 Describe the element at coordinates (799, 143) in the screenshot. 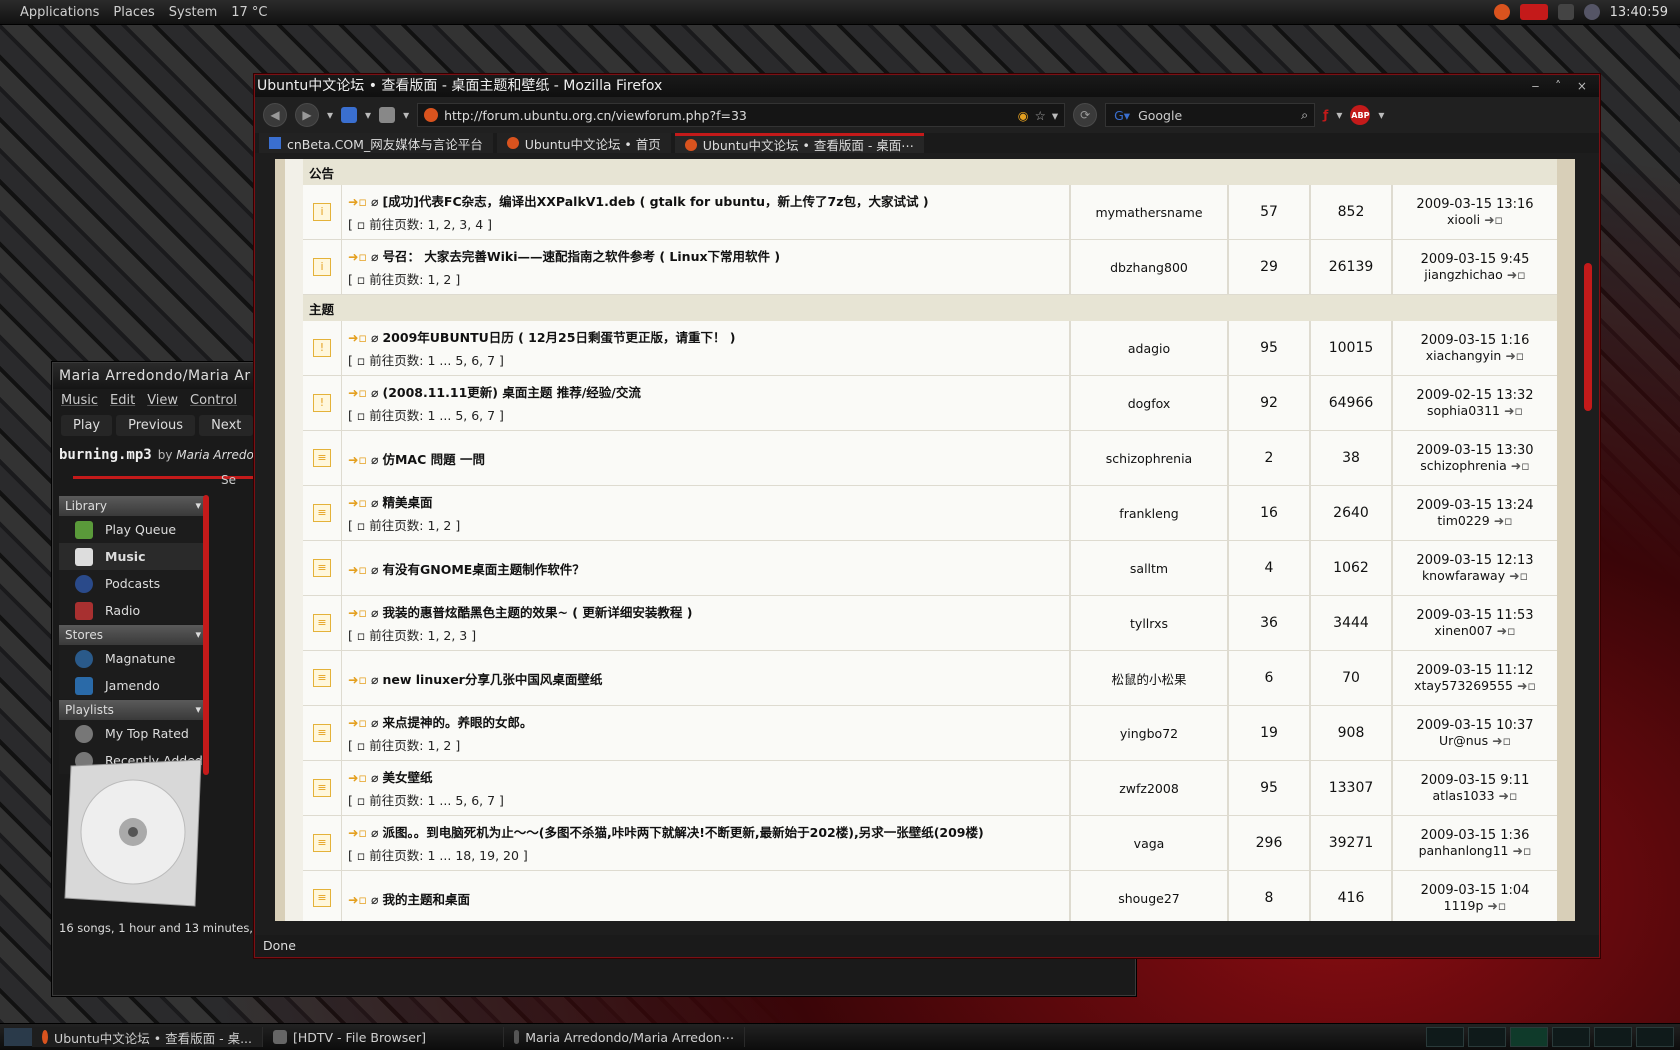

I see `tab-ubuntu-forum: Ubuntu中文论坛 • 查看版面 - 桌面⋯` at that location.